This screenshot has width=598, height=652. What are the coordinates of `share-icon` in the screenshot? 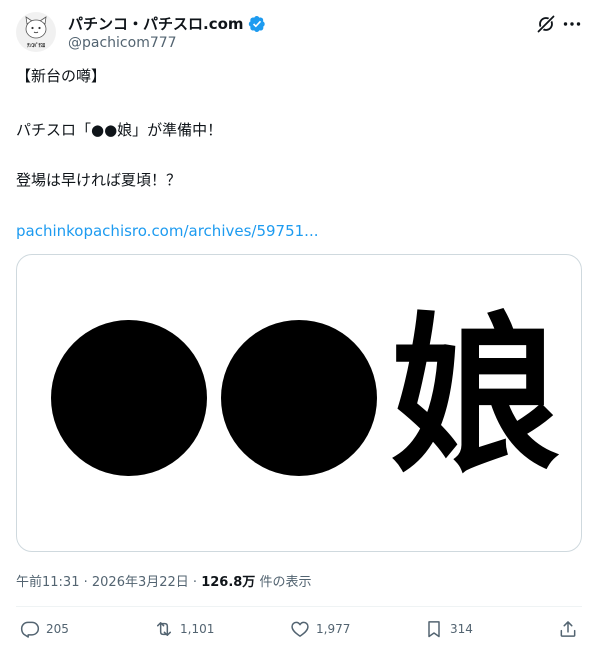 It's located at (568, 629).